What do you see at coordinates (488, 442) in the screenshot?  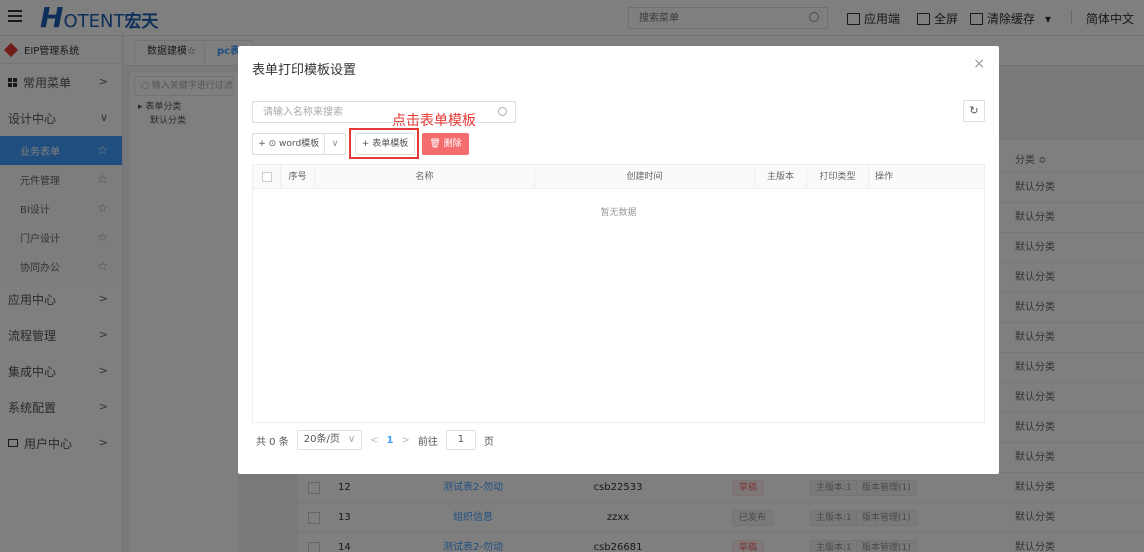 I see `page-suffix: 页` at bounding box center [488, 442].